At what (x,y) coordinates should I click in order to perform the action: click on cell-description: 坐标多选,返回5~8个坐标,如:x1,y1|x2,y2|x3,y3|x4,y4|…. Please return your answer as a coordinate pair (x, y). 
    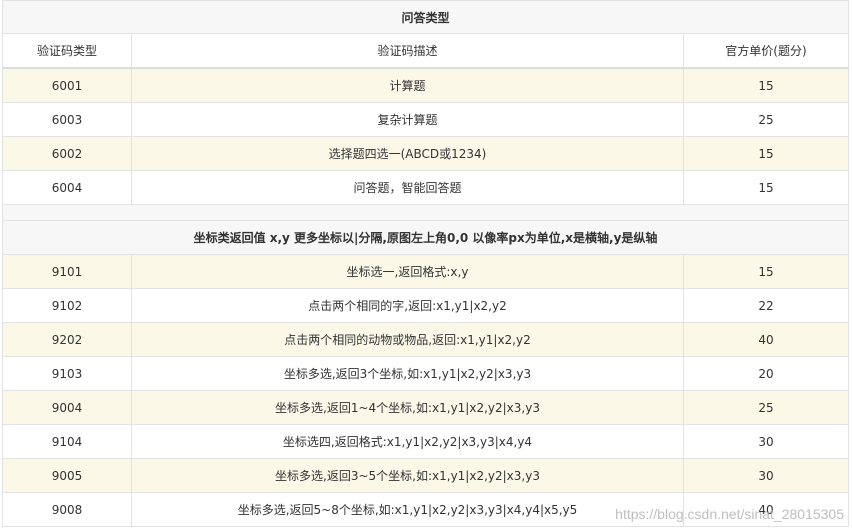
    Looking at the image, I should click on (407, 509).